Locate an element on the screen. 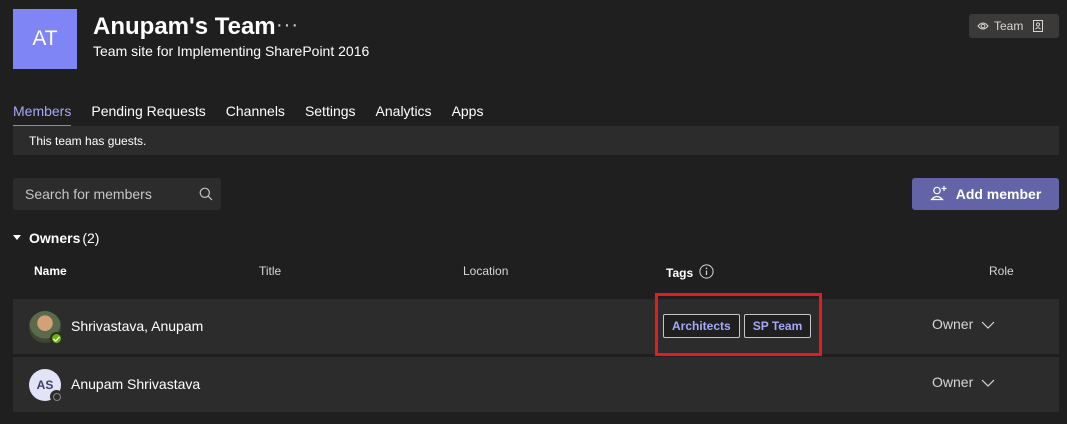 This screenshot has height=424, width=1067. team-visibility-badge: Team is located at coordinates (1014, 26).